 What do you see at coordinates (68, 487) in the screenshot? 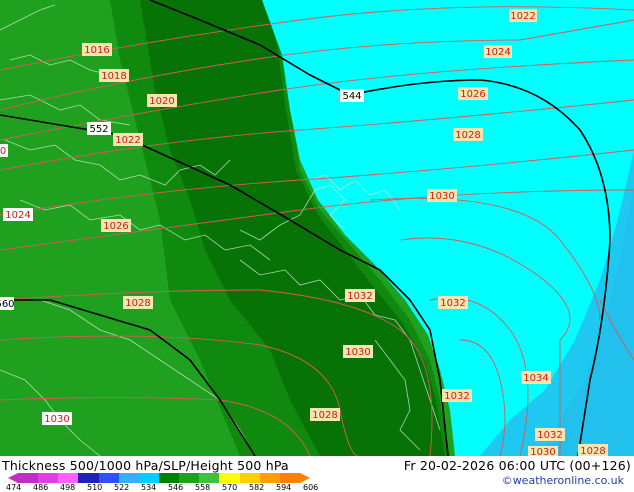
I see `scale-tick-label: 498` at bounding box center [68, 487].